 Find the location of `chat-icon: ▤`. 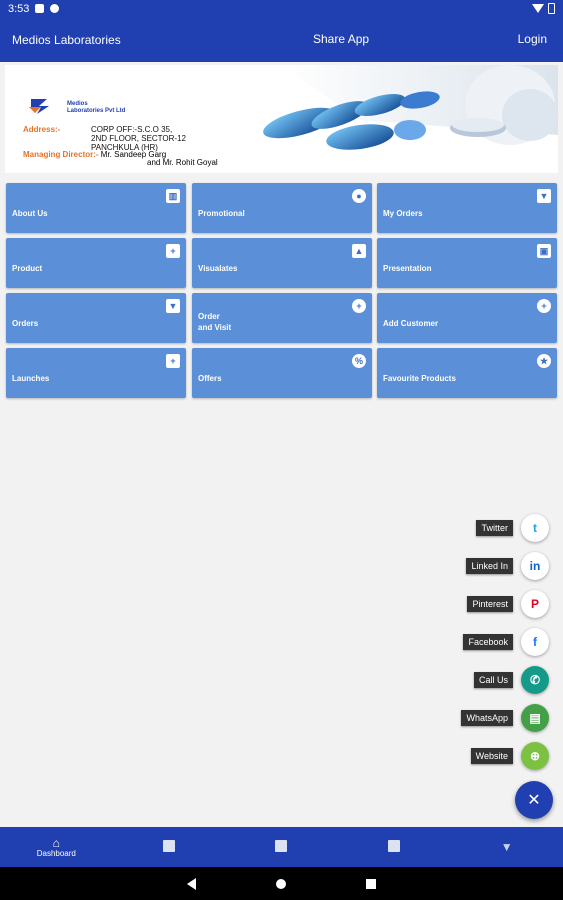

chat-icon: ▤ is located at coordinates (535, 718).